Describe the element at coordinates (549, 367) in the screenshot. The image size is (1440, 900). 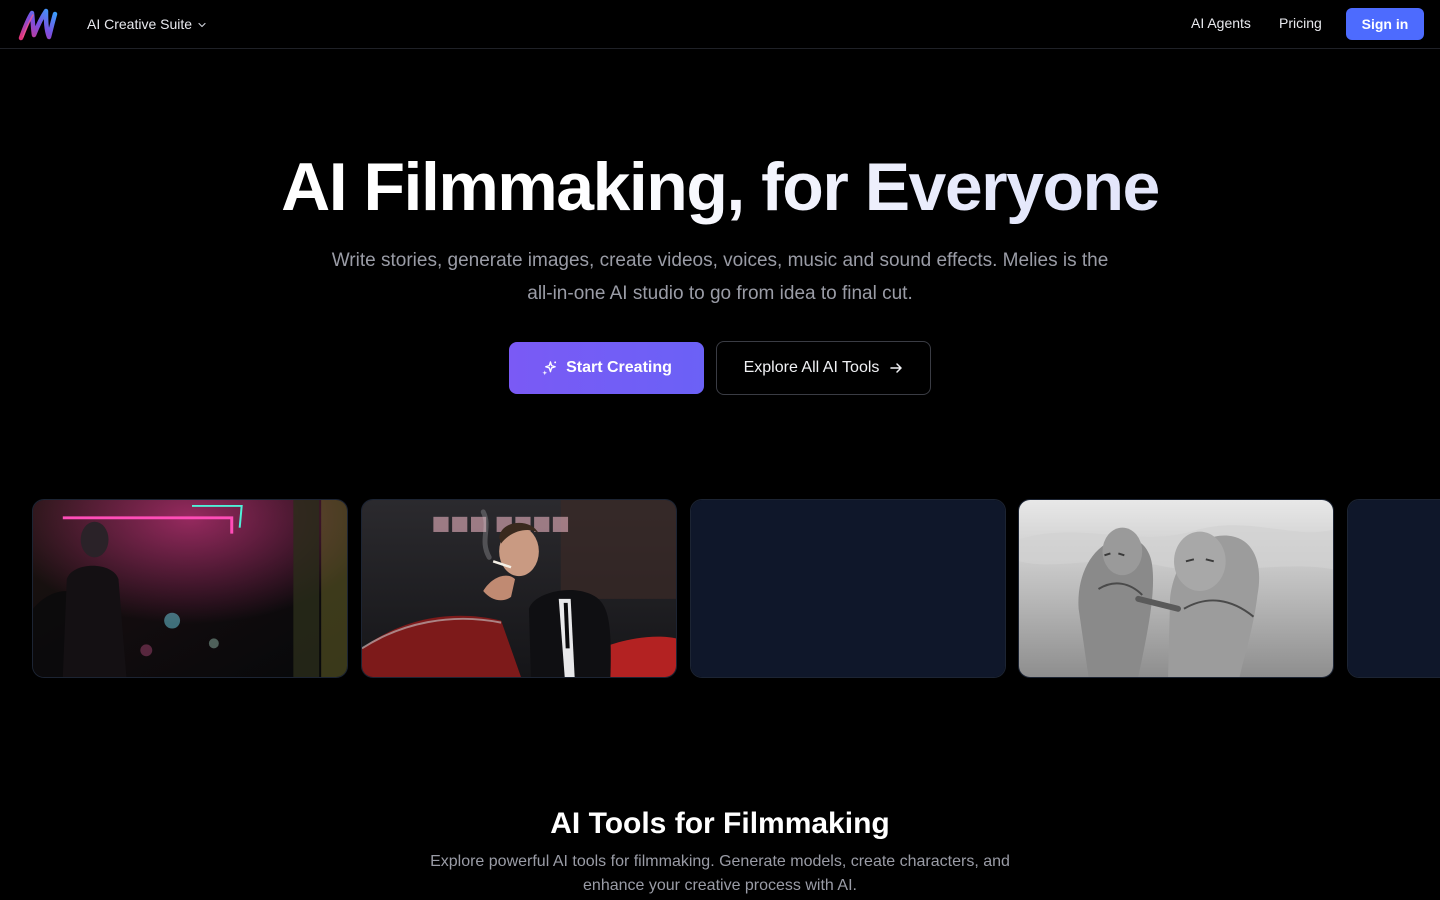
I see `sparkles-icon` at that location.